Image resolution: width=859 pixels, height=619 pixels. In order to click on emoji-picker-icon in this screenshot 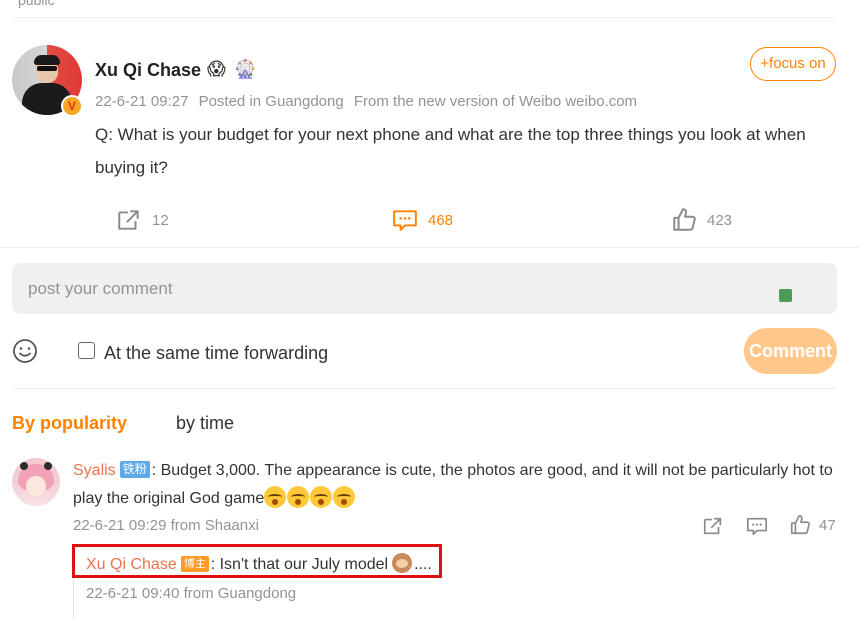, I will do `click(25, 351)`.